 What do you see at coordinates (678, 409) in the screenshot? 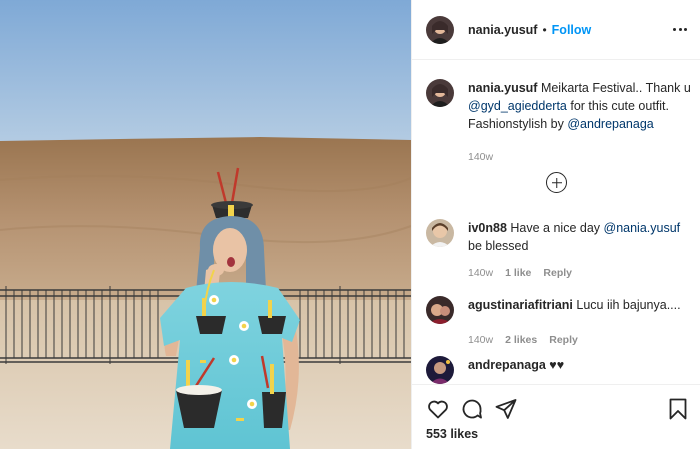
I see `bookmark-icon` at bounding box center [678, 409].